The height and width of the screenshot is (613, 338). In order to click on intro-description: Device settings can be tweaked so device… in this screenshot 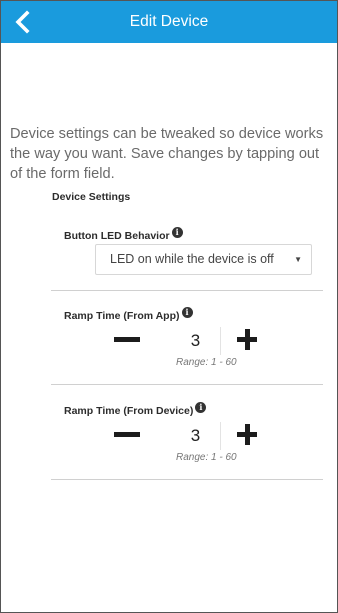, I will do `click(167, 154)`.